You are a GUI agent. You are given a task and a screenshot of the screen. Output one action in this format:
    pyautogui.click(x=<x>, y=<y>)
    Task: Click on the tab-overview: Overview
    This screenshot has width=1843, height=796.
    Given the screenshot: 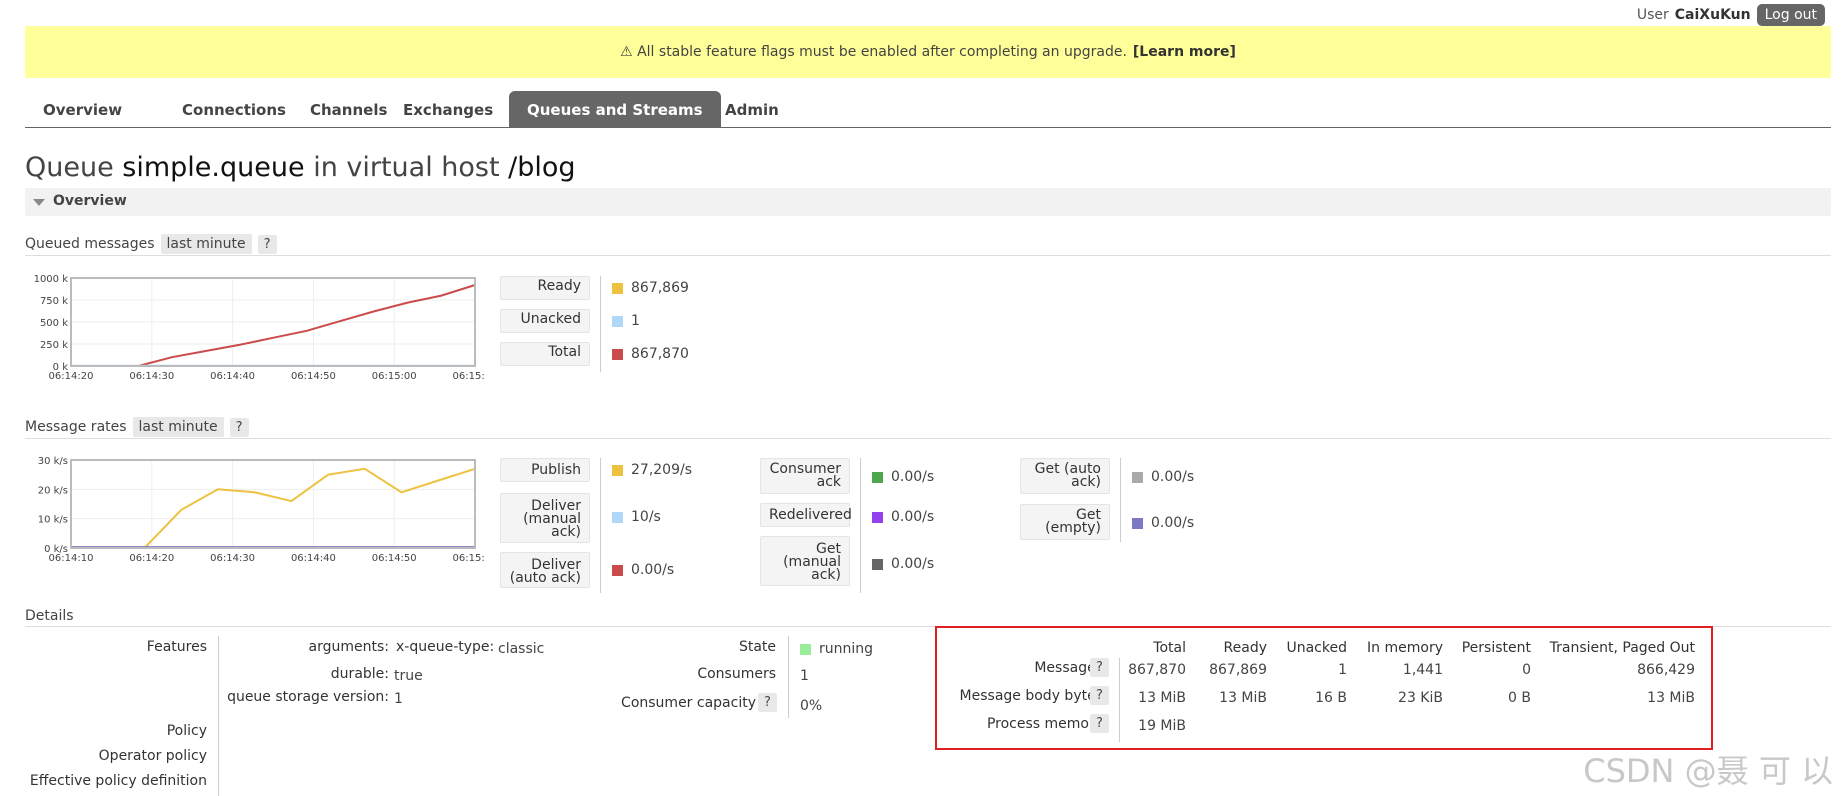 What is the action you would take?
    pyautogui.click(x=82, y=109)
    